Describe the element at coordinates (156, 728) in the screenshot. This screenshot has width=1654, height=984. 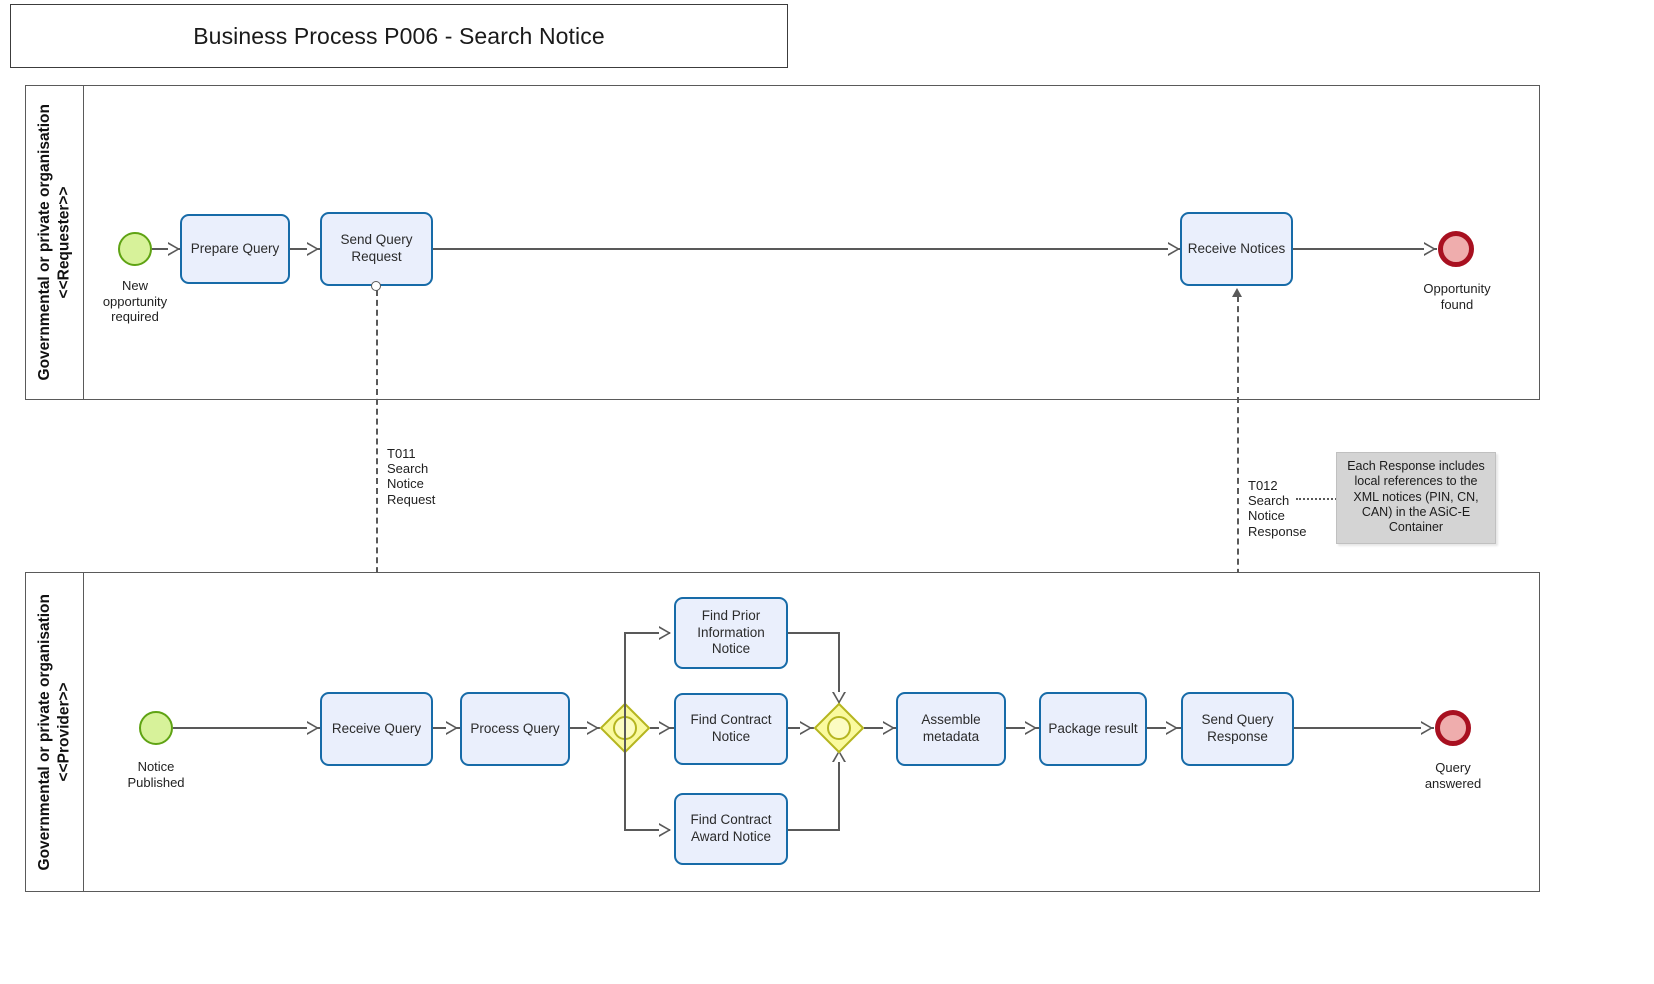
I see `start-event-notice-published` at that location.